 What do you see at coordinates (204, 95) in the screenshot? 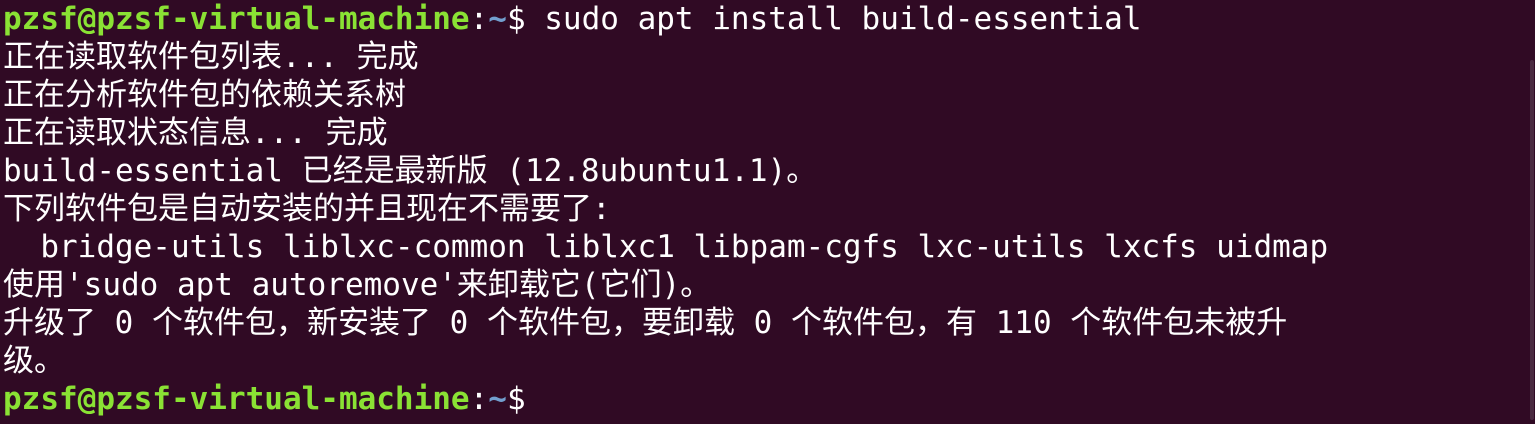
I see `output-line: 正在分析软件包的依赖关系树` at bounding box center [204, 95].